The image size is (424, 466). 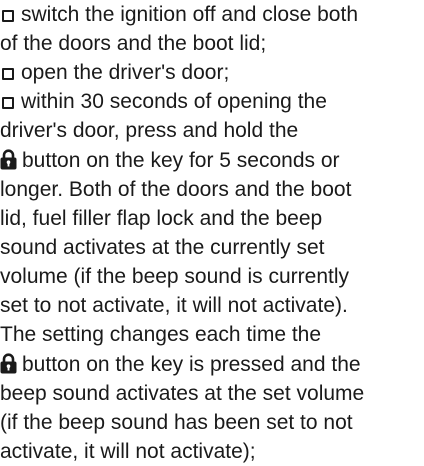 I want to click on step-3-text-7: volume (if the beep sound is currently, so click(x=175, y=276).